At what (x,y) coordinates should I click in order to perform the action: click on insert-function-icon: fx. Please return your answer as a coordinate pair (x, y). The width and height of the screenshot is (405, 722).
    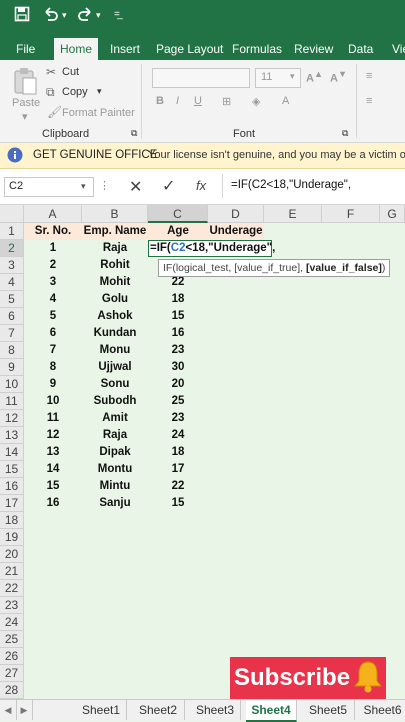
    Looking at the image, I should click on (201, 185).